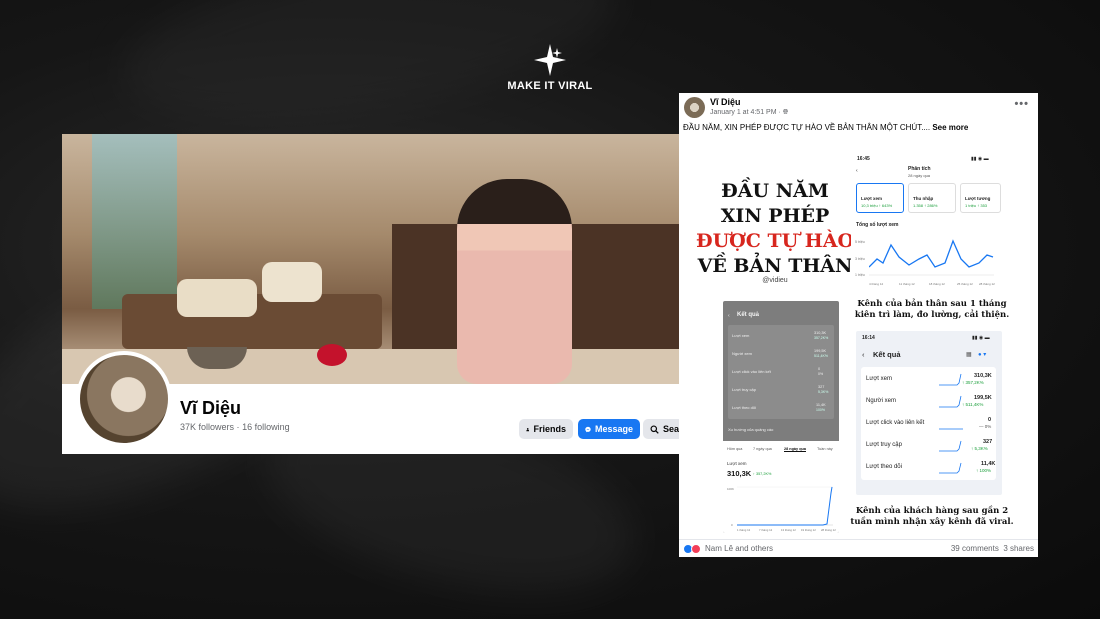  What do you see at coordinates (775, 241) in the screenshot?
I see `headline-line-red: ĐƯỢC TỰ HÀO` at bounding box center [775, 241].